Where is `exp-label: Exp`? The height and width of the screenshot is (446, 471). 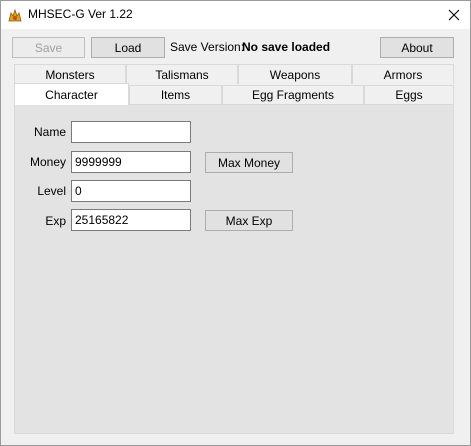
exp-label: Exp is located at coordinates (55, 221).